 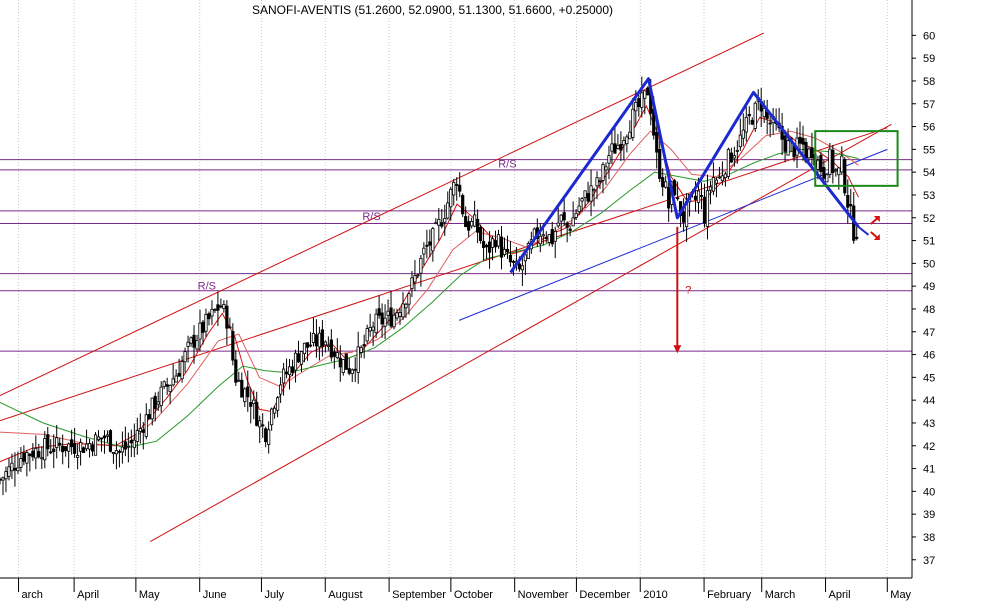 I want to click on y-tick-label: 53, so click(x=929, y=196).